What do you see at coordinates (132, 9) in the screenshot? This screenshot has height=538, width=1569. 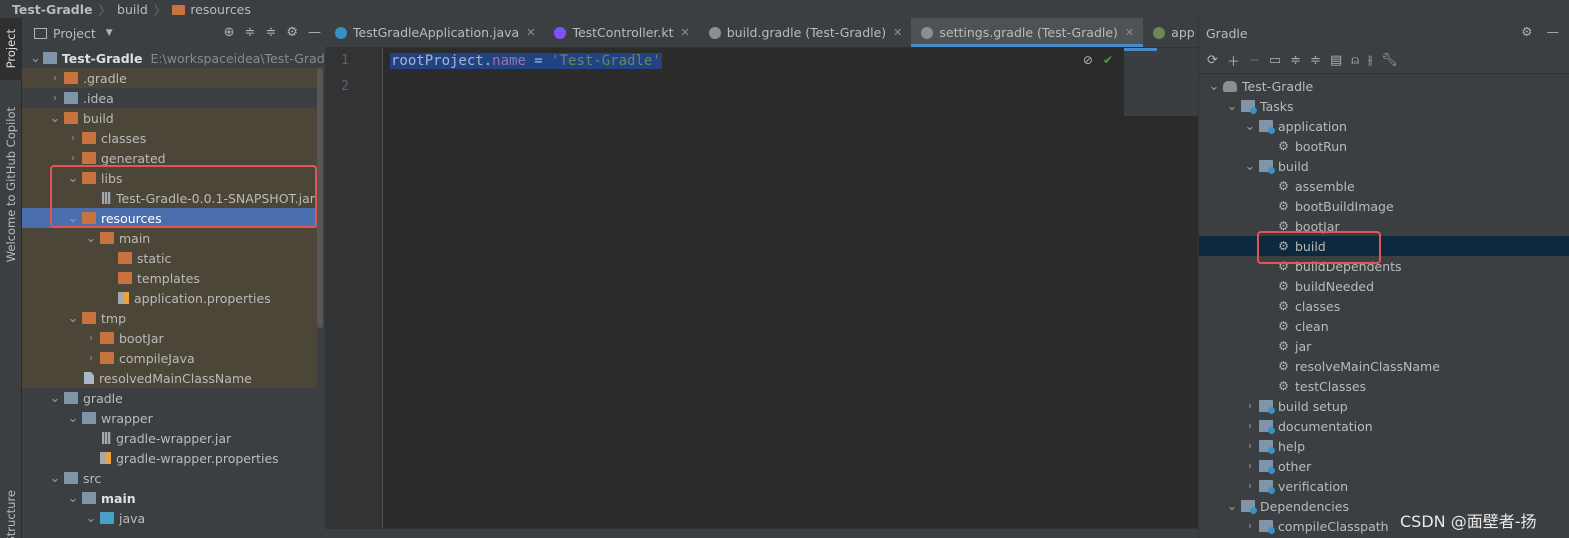 I see `breadcrumb-build: build` at bounding box center [132, 9].